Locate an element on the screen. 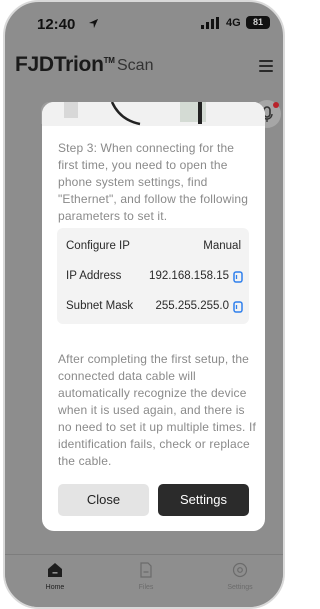  settings-button: Settings is located at coordinates (203, 500).